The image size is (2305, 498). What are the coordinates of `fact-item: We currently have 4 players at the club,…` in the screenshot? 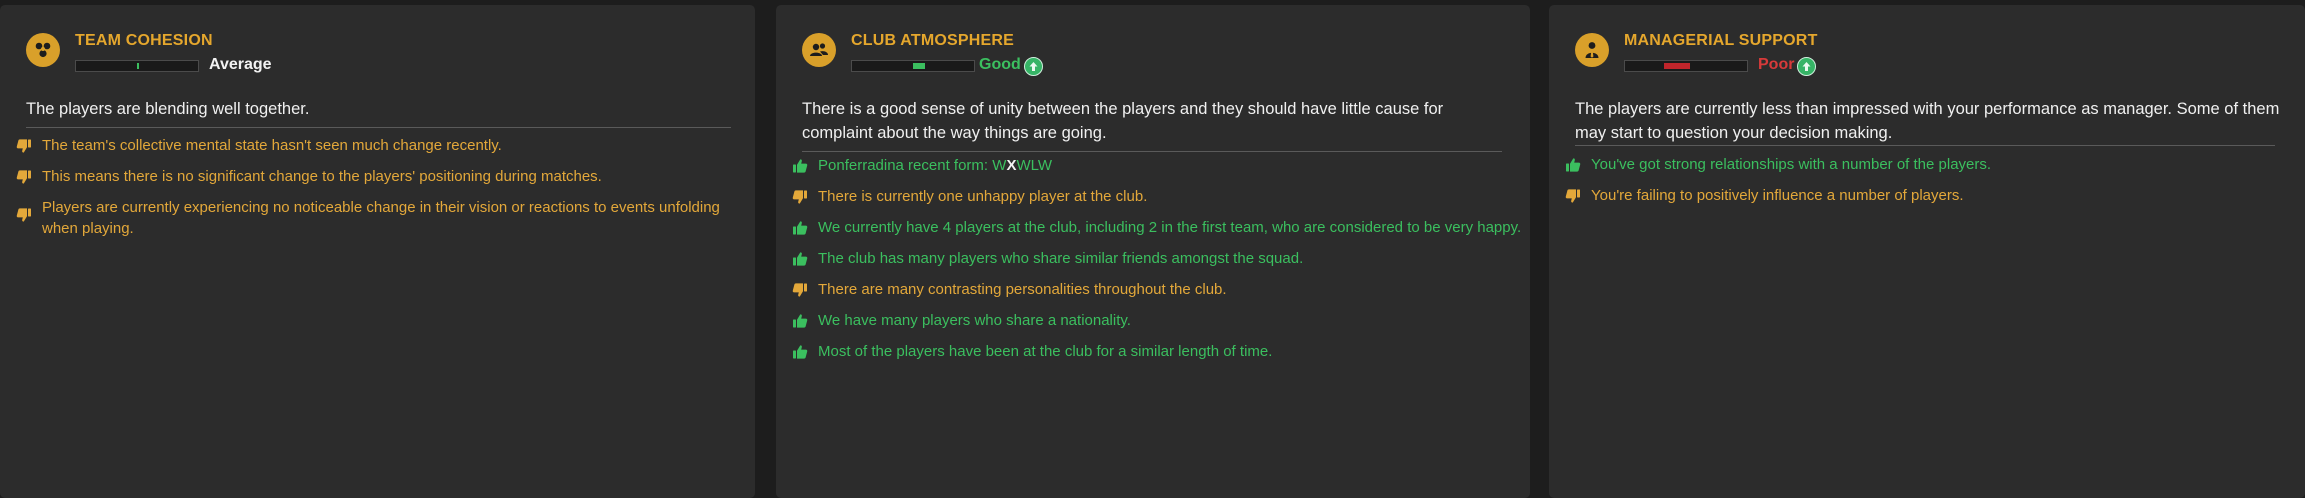 It's located at (1157, 227).